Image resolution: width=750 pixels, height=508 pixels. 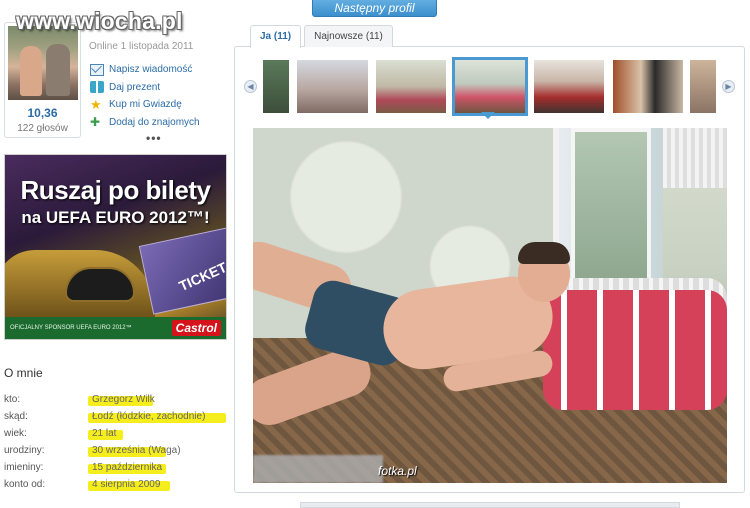 I want to click on next-arrow-icon: ▶, so click(x=728, y=86).